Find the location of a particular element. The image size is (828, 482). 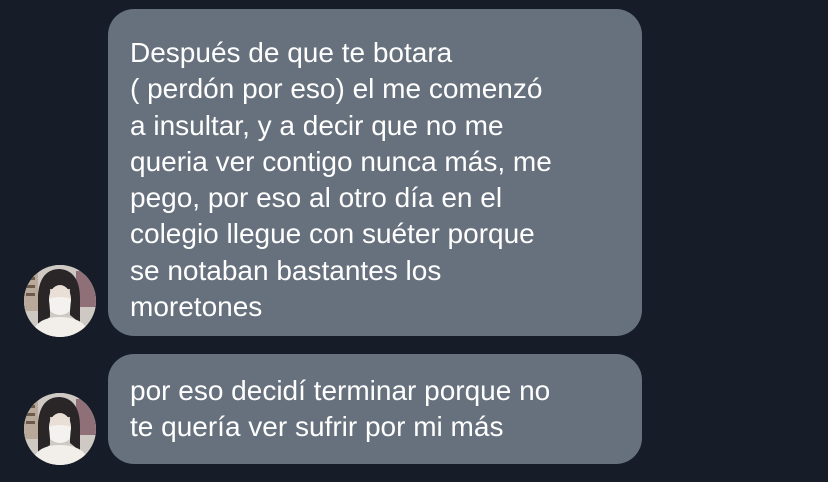

message-text-line: queria ver contigo nunca más, me is located at coordinates (341, 161).